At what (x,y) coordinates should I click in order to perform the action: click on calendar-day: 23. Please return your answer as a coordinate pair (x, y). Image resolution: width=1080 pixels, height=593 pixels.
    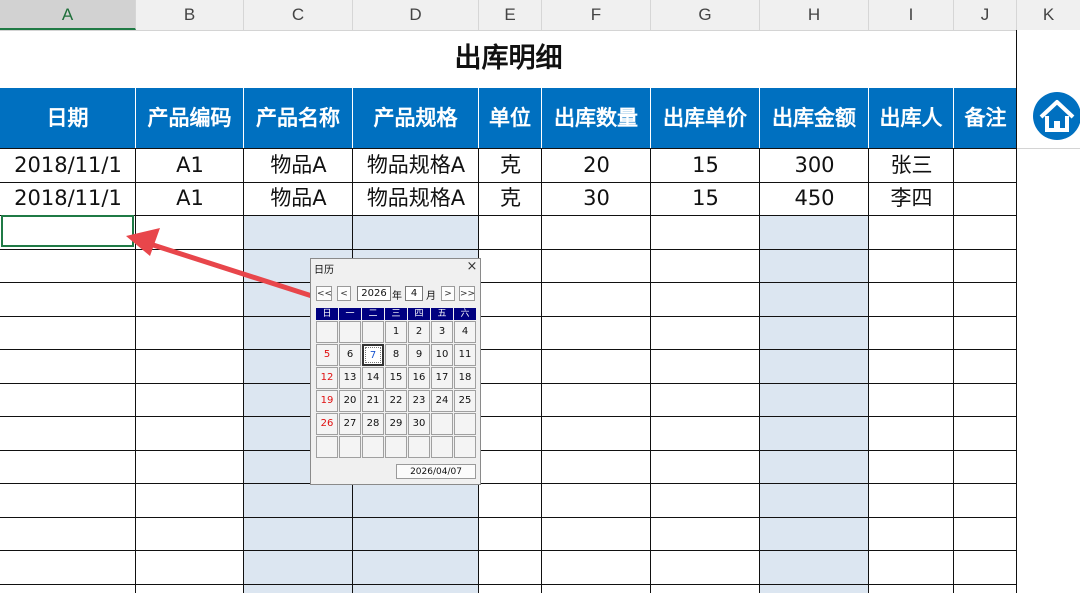
    Looking at the image, I should click on (419, 401).